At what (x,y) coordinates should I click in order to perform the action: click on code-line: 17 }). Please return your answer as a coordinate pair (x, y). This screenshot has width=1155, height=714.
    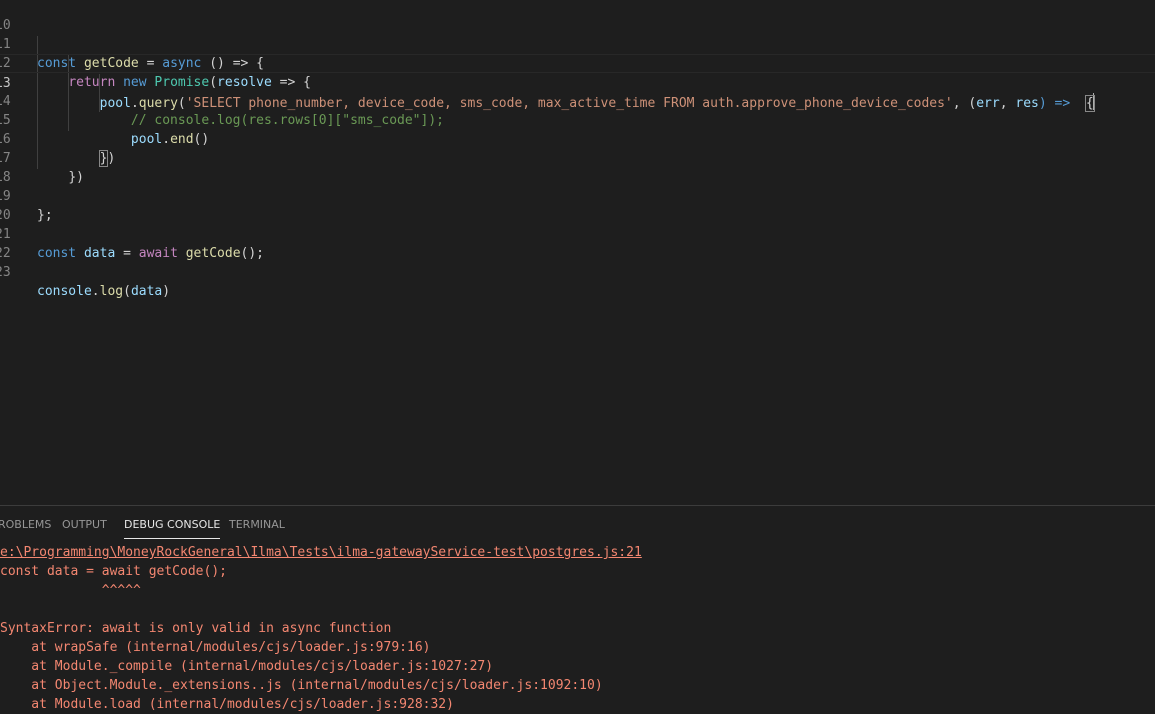
    Looking at the image, I should click on (577, 157).